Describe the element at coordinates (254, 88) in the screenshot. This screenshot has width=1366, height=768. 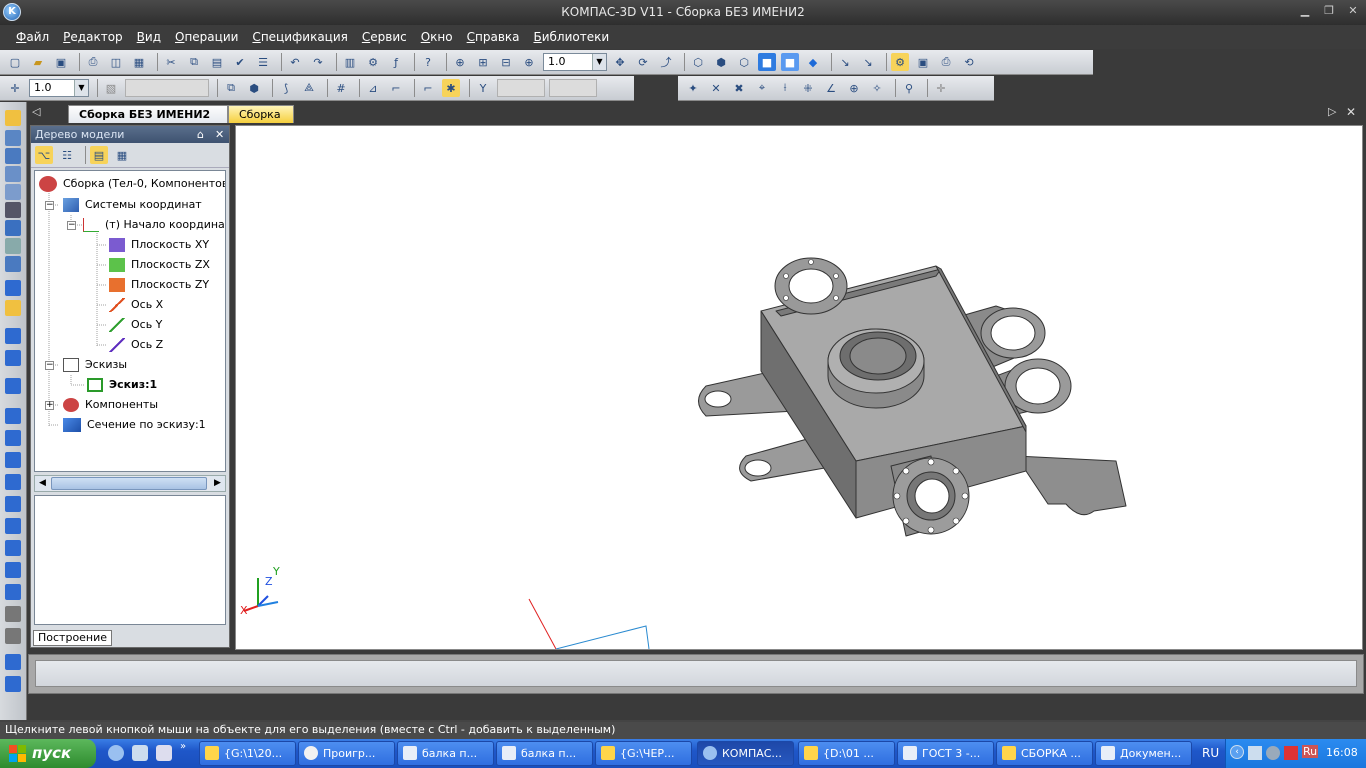
I see `edit-part-icon: ⬢` at that location.